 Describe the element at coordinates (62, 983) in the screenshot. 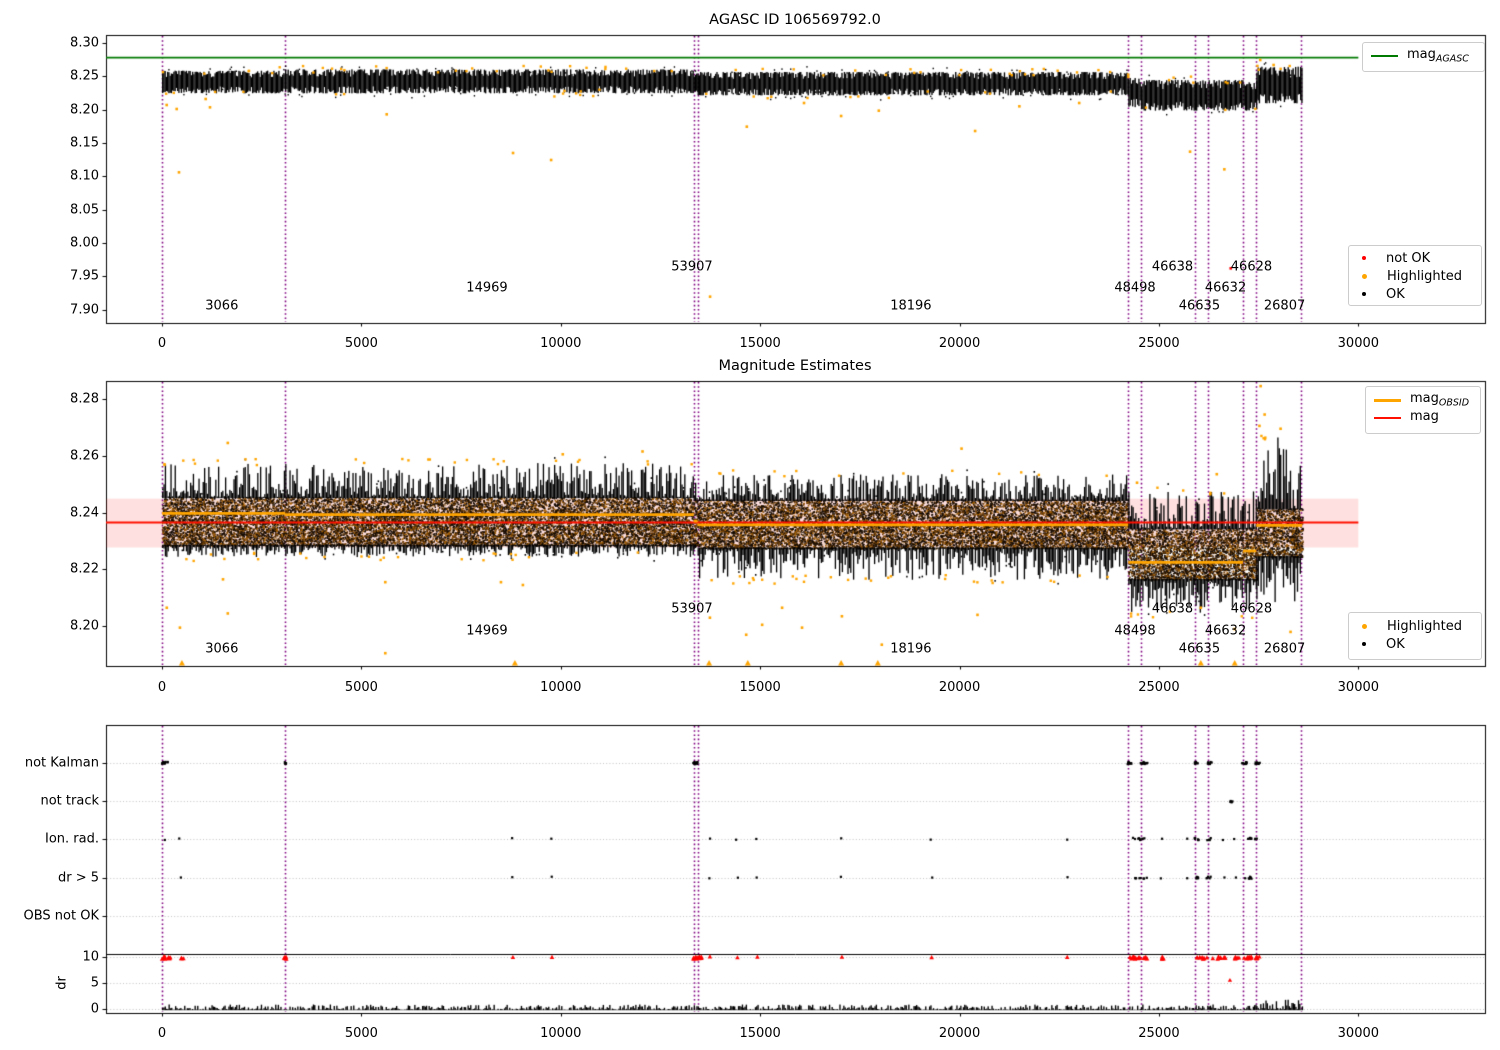

I see `dr-axis-label: dr` at that location.